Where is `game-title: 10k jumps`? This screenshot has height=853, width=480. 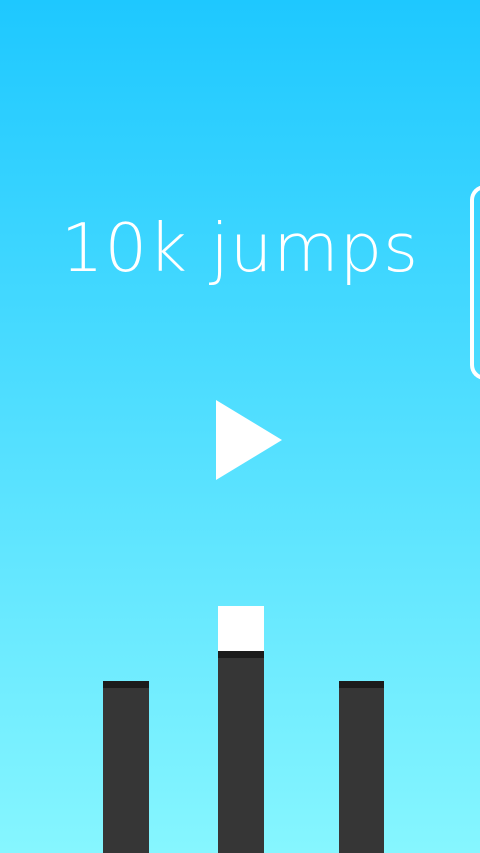 game-title: 10k jumps is located at coordinates (240, 248).